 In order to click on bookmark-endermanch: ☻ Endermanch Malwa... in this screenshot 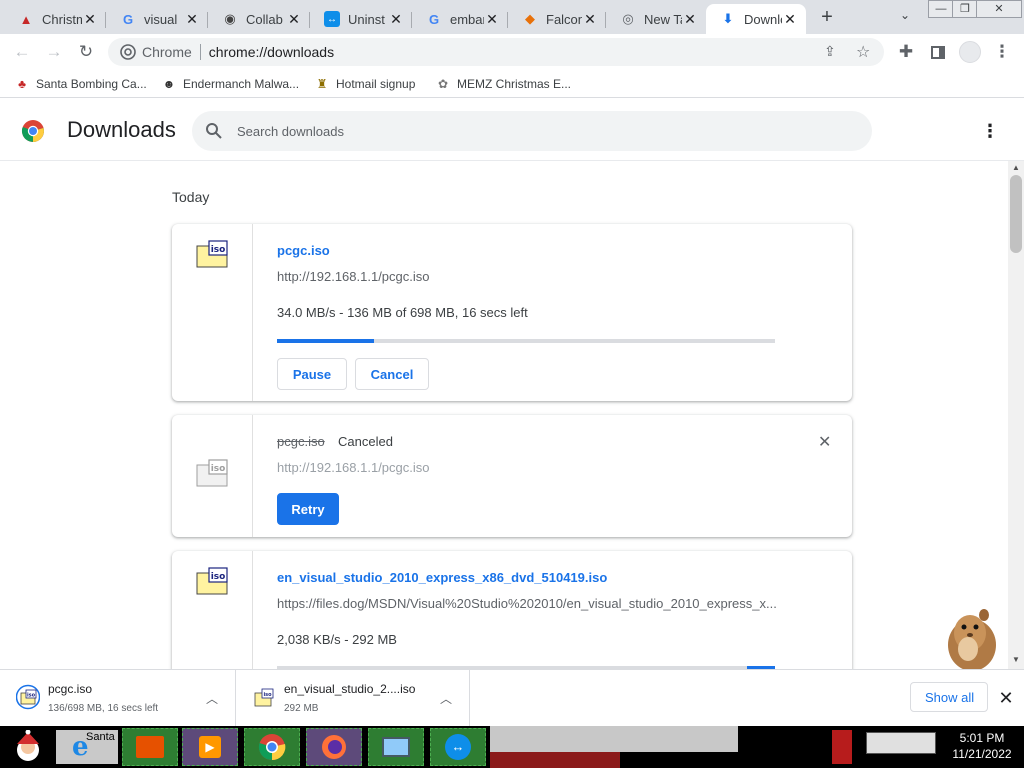, I will do `click(230, 84)`.